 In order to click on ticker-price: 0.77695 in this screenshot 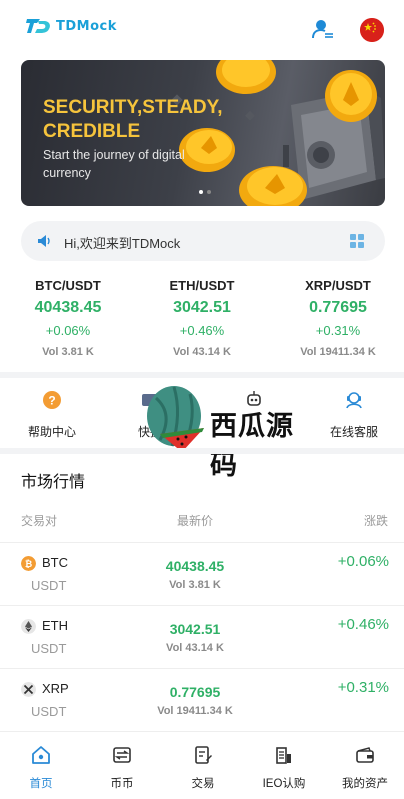, I will do `click(338, 307)`.